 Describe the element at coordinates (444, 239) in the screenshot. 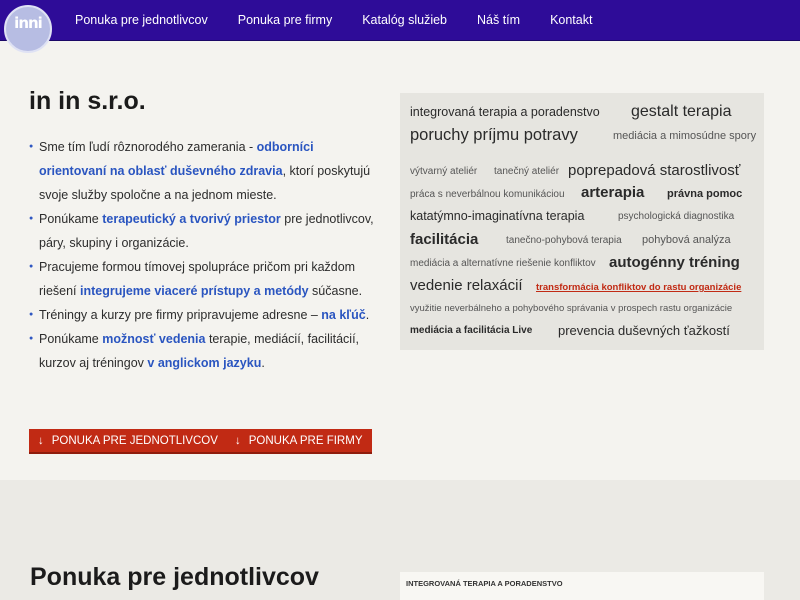

I see `tag-link: facilitácia` at that location.